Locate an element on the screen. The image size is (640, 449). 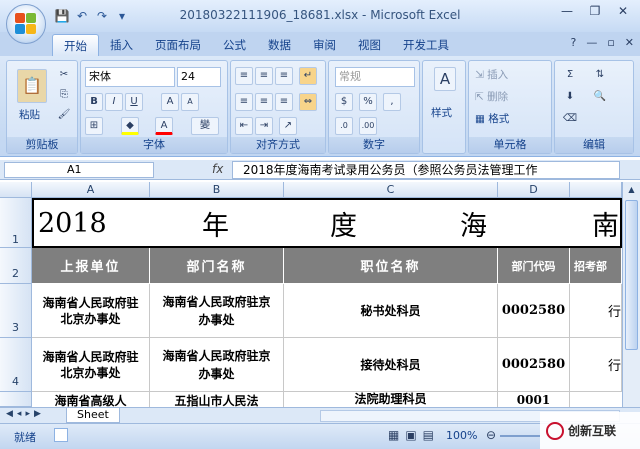
align-bottom-icon: ≡ is located at coordinates (284, 76).